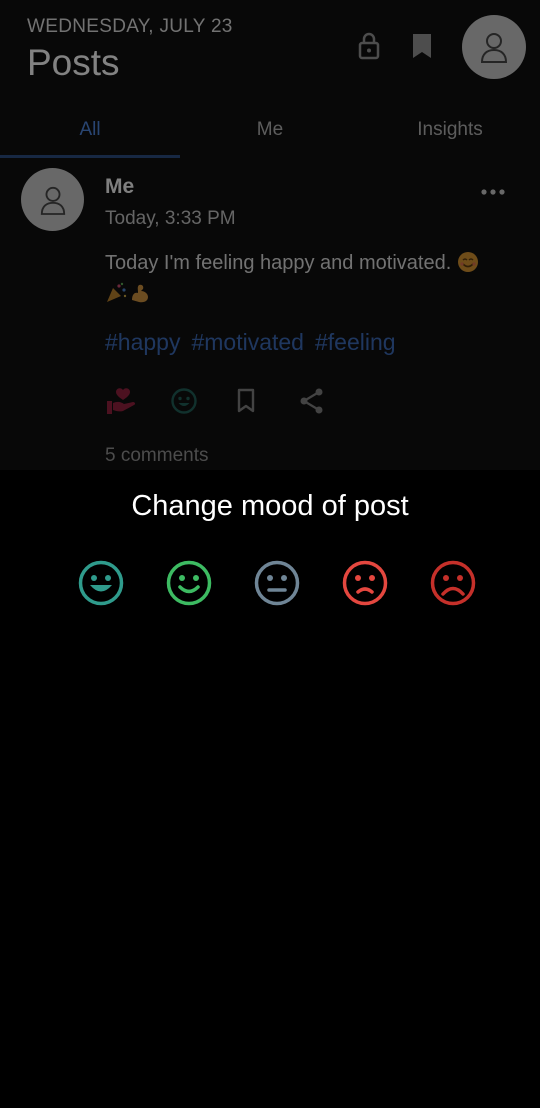  I want to click on mood-dialog-title: Change mood of post, so click(270, 506).